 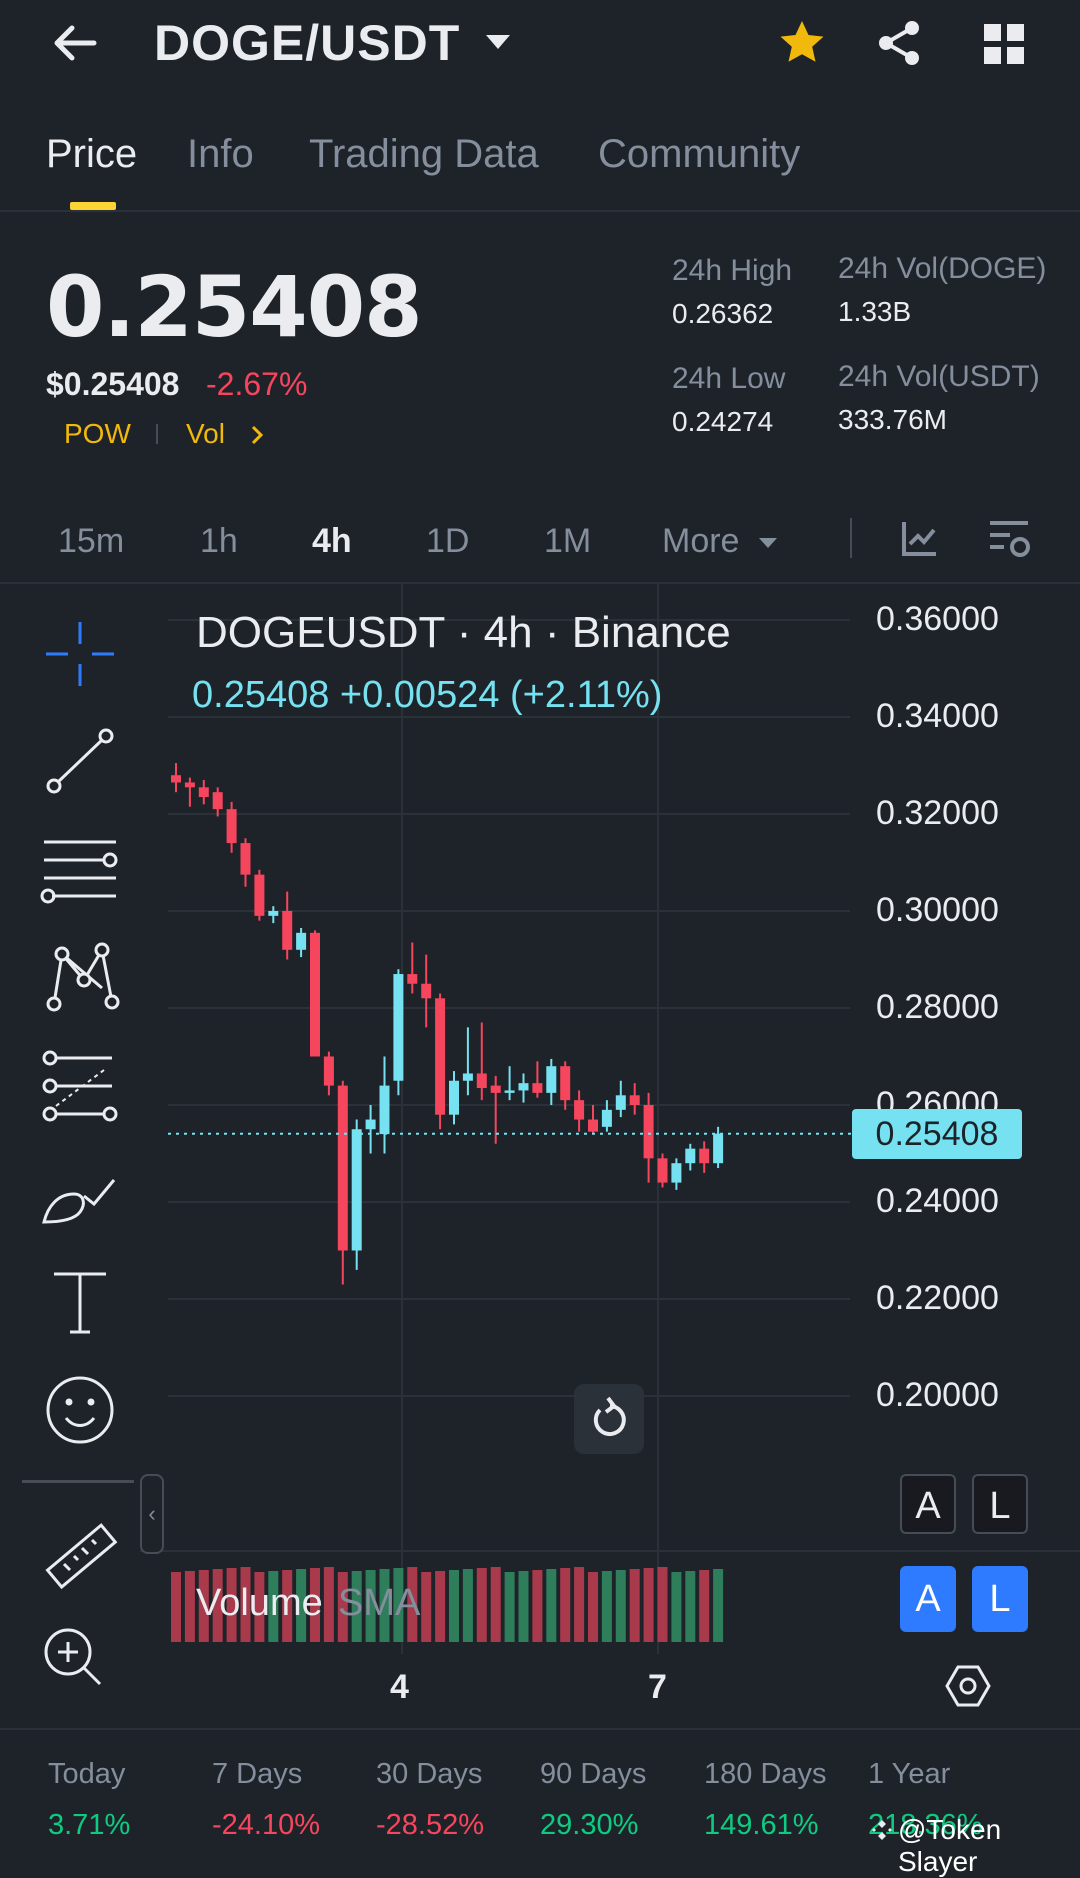 I want to click on vol-quote-label: 24h Vol(USDT), so click(x=939, y=376).